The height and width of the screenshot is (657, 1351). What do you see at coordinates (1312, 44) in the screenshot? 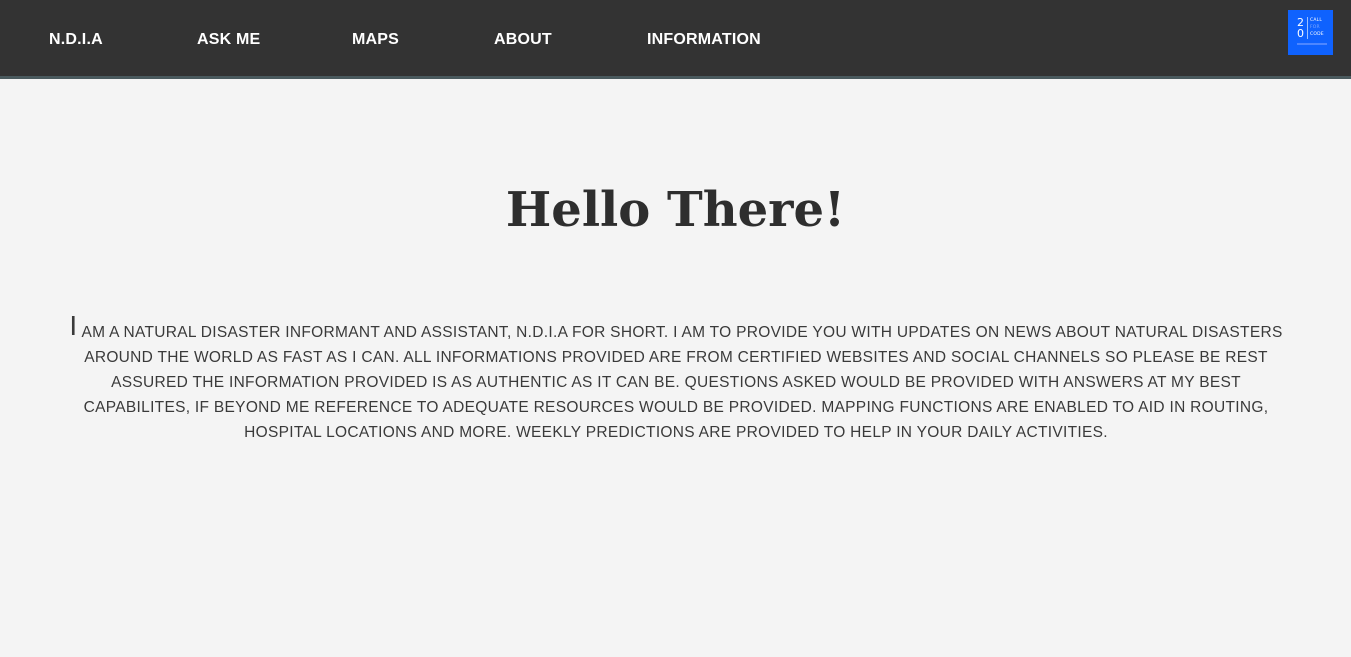
I see `logo-underline` at bounding box center [1312, 44].